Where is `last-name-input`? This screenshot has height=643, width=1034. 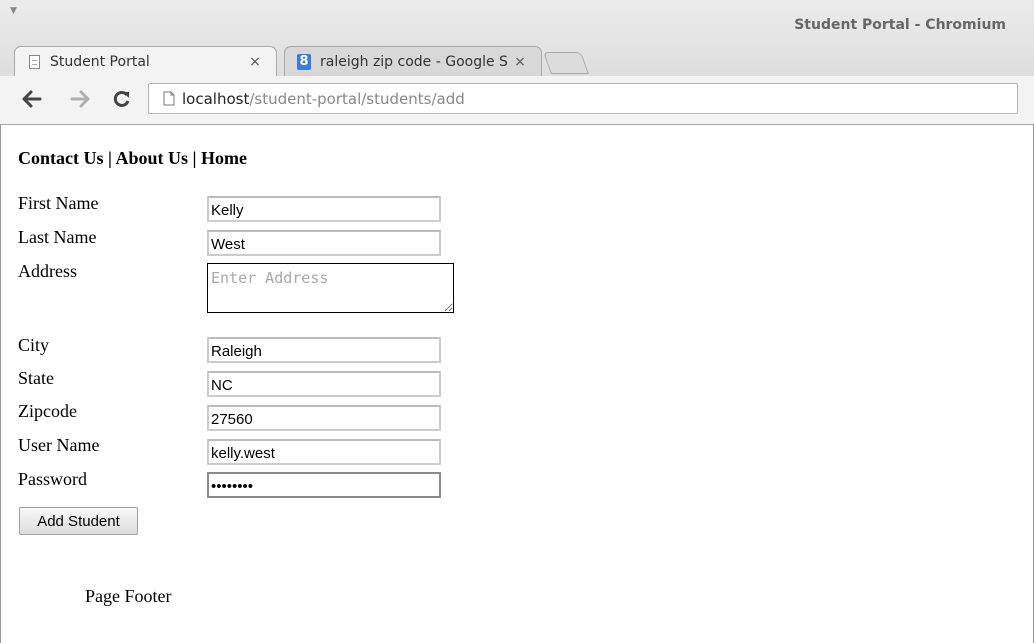 last-name-input is located at coordinates (324, 243).